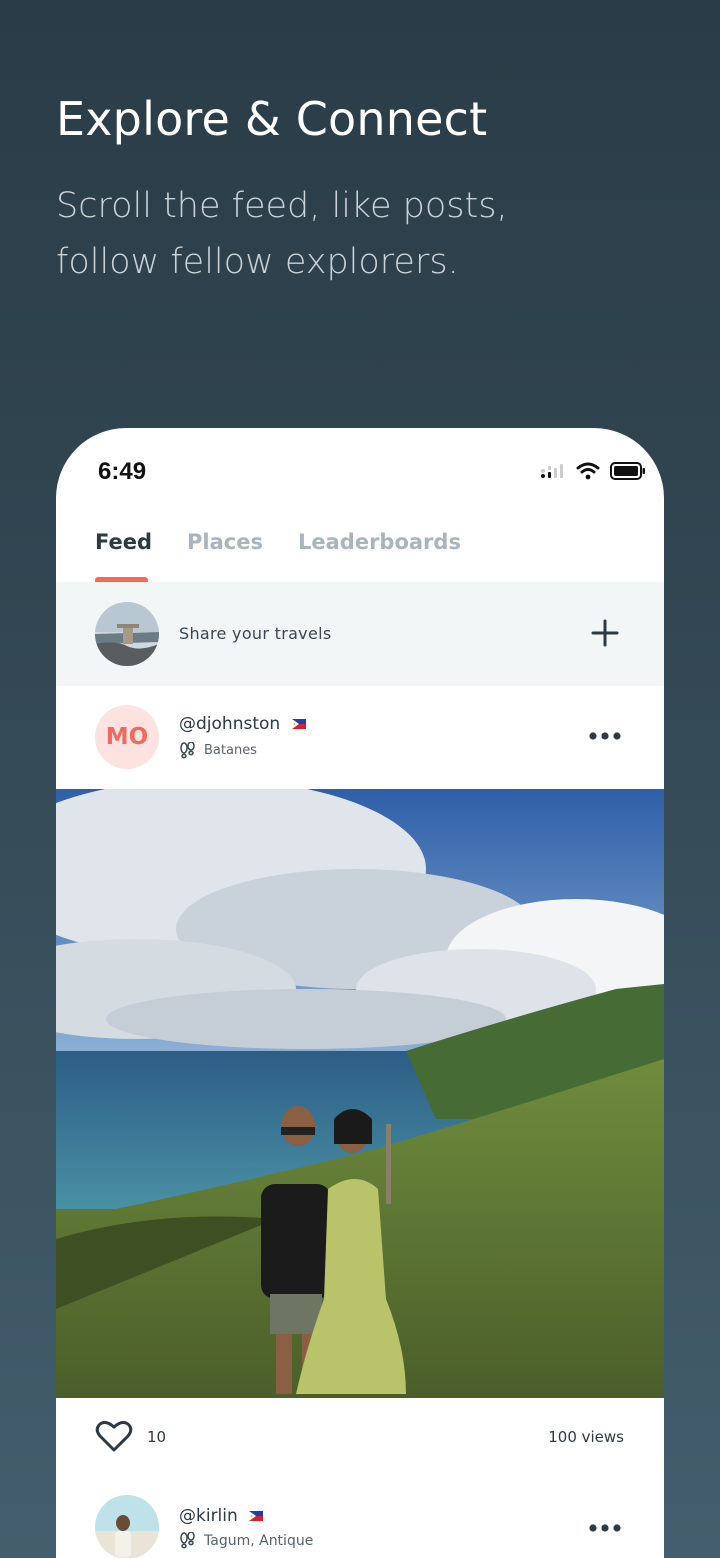  Describe the element at coordinates (157, 1437) in the screenshot. I see `like-count: 10` at that location.